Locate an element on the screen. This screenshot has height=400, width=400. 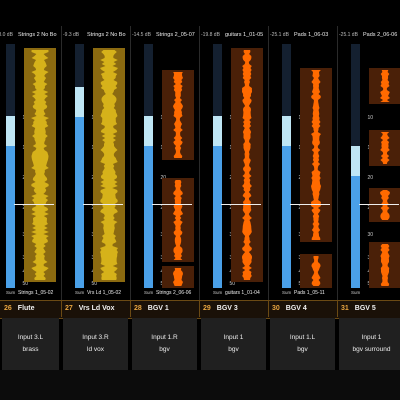
clip-name: Pads 2_06-06 is located at coordinates (380, 35).